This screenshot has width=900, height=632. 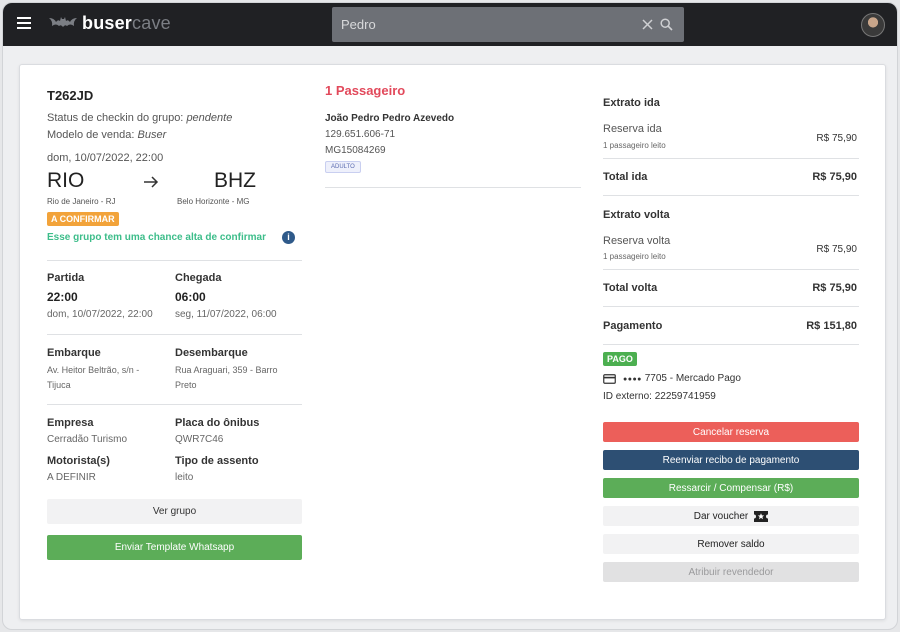 I want to click on app-logo: busercave, so click(x=126, y=23).